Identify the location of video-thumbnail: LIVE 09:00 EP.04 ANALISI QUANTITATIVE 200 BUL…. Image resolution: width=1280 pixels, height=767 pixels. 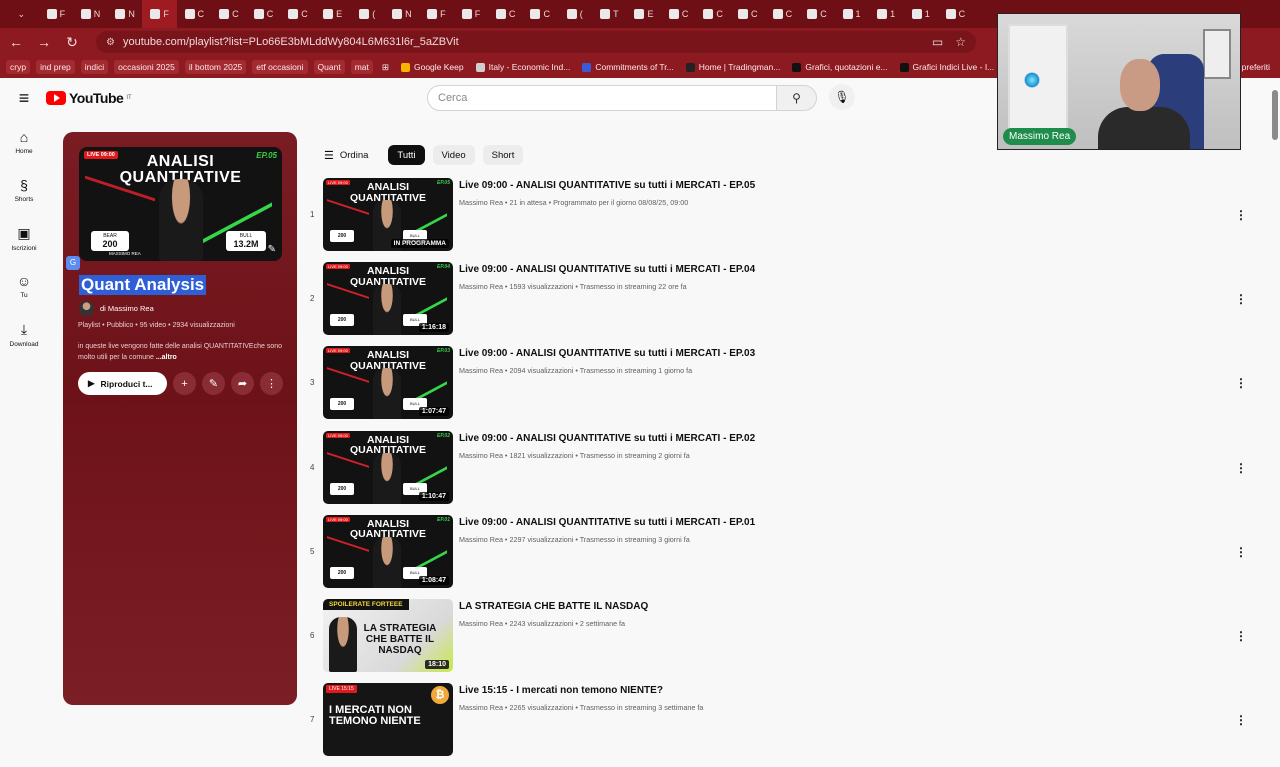
(388, 299).